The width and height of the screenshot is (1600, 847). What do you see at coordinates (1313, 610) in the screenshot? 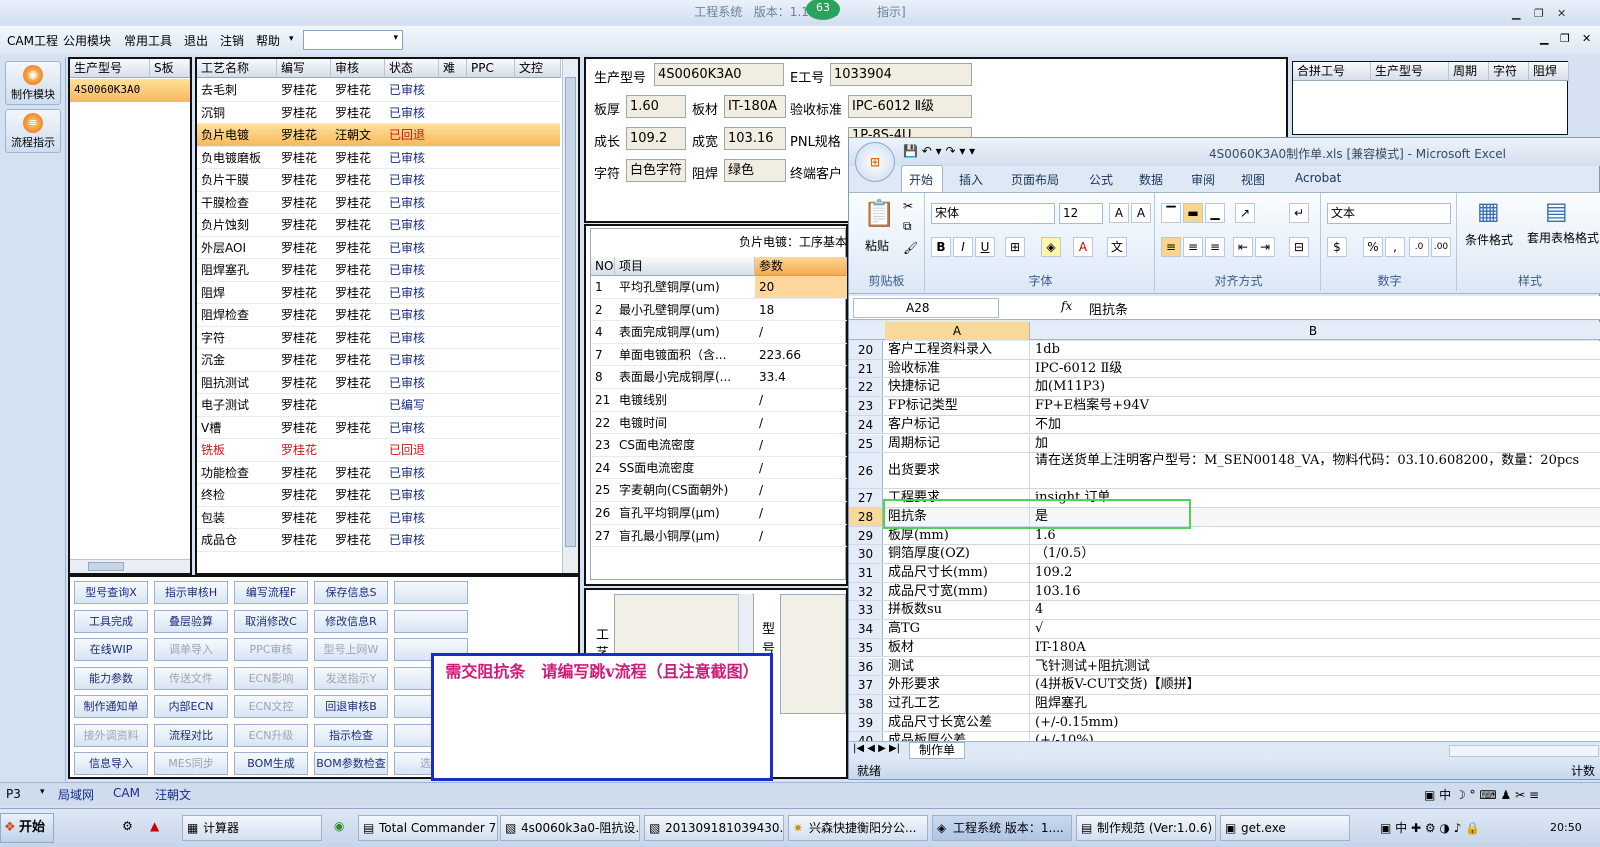
I see `cell-b: 4` at bounding box center [1313, 610].